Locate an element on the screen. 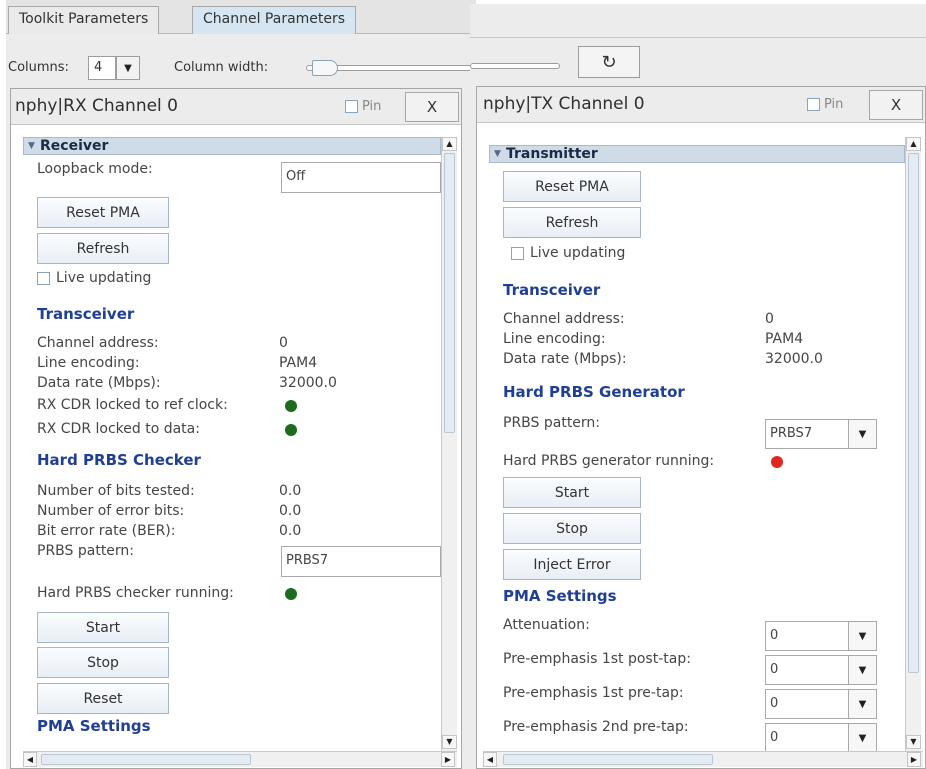  rx-vertical-scroll-thumb is located at coordinates (449, 293).